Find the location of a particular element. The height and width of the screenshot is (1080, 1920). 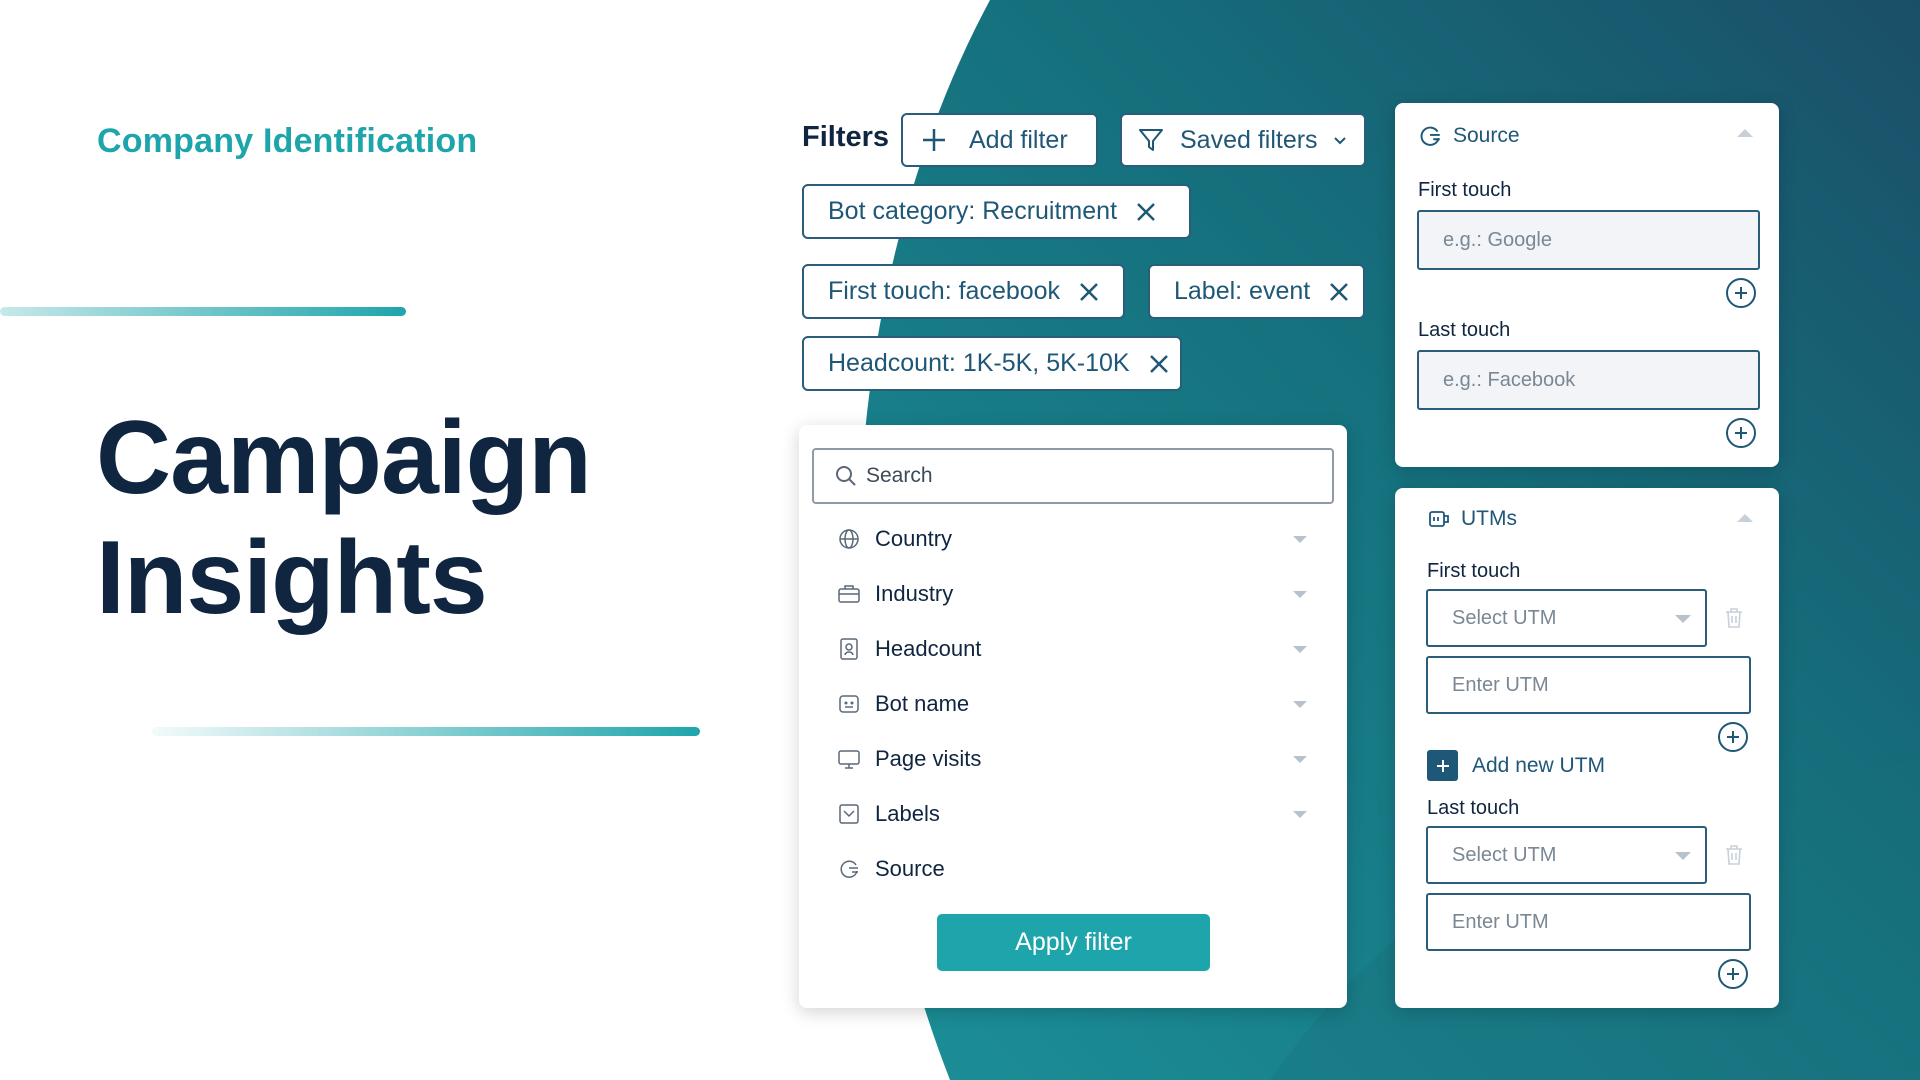

last-touch-utm-input: Enter UTM is located at coordinates (1588, 922).